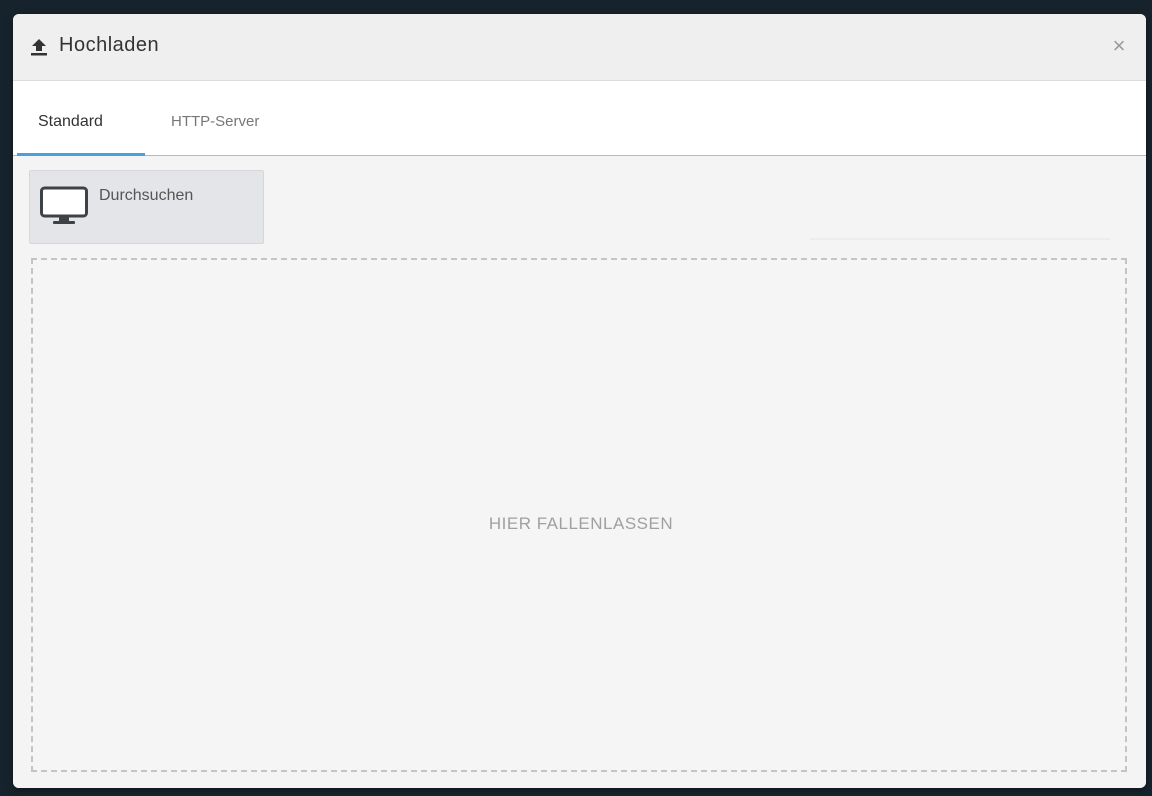 This screenshot has height=796, width=1152. I want to click on close-button: ×, so click(1119, 46).